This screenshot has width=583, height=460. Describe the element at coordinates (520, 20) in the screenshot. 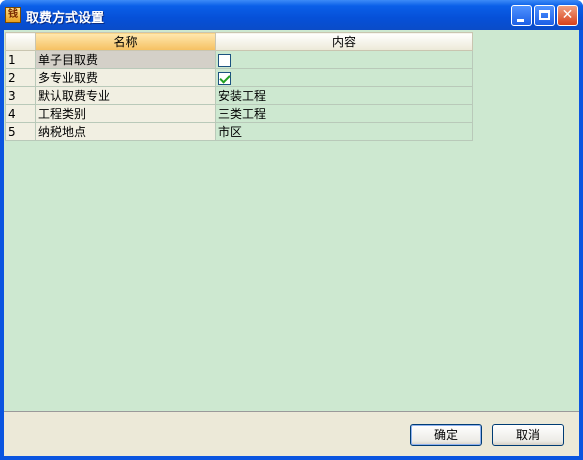

I see `minimize-icon` at that location.